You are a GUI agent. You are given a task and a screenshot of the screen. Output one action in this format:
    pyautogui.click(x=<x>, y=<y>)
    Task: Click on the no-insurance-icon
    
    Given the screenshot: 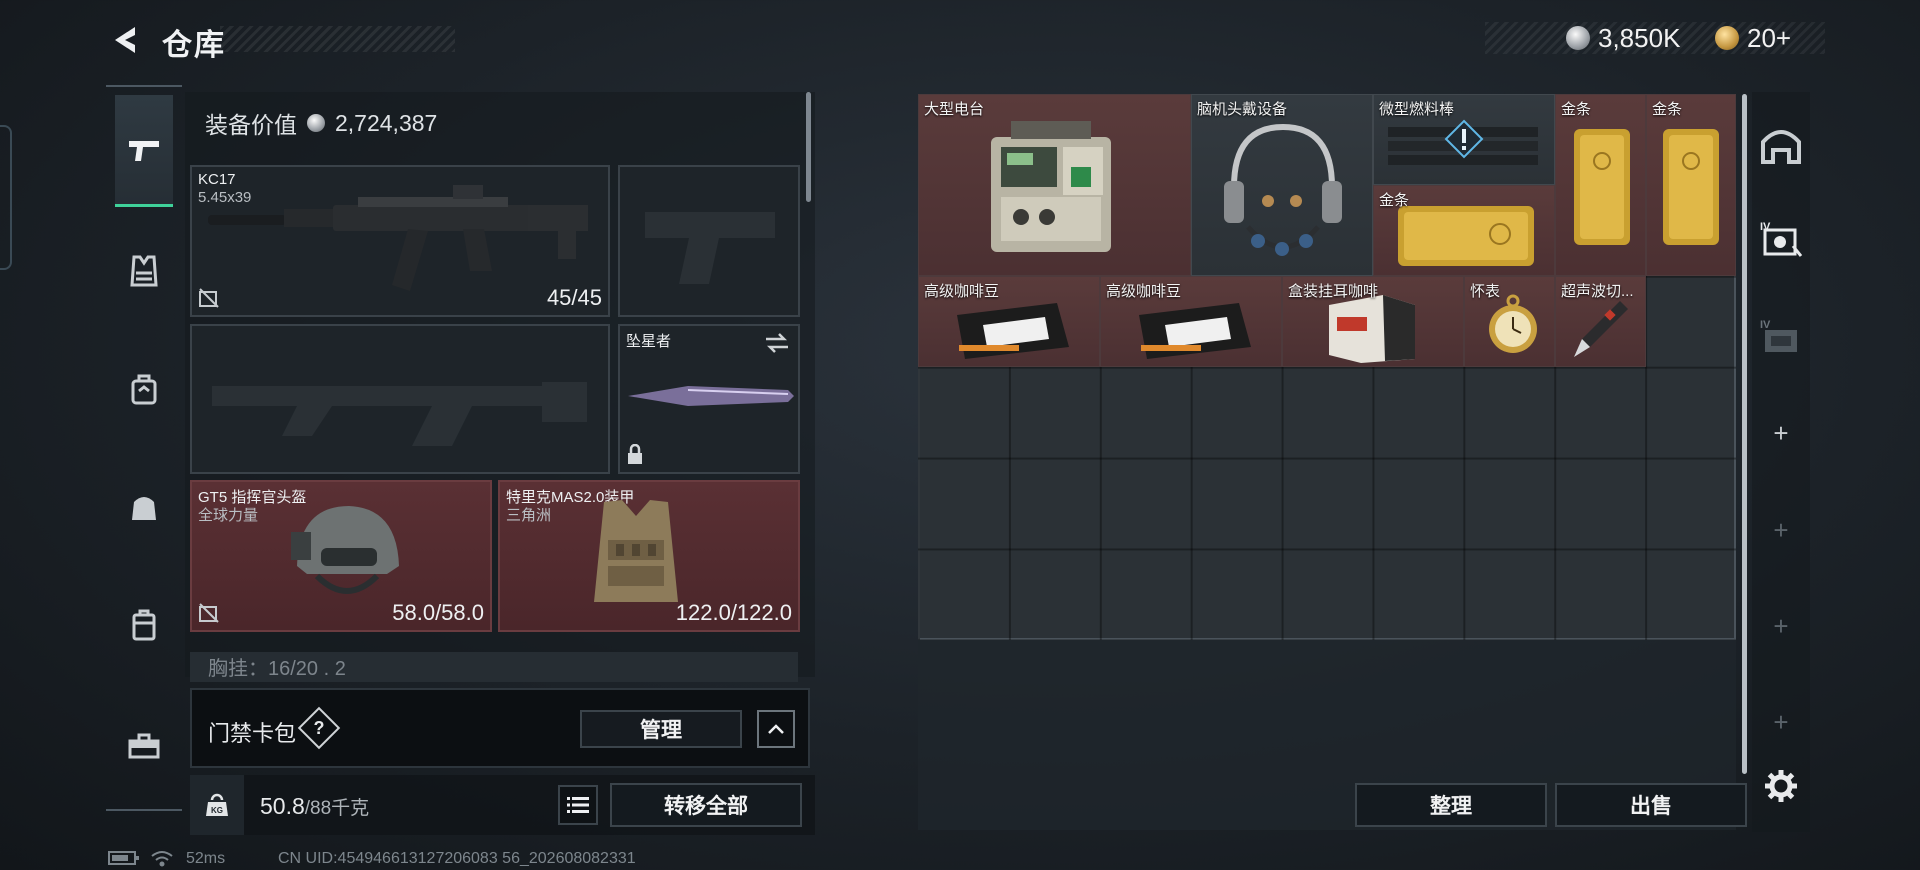 What is the action you would take?
    pyautogui.click(x=209, y=298)
    